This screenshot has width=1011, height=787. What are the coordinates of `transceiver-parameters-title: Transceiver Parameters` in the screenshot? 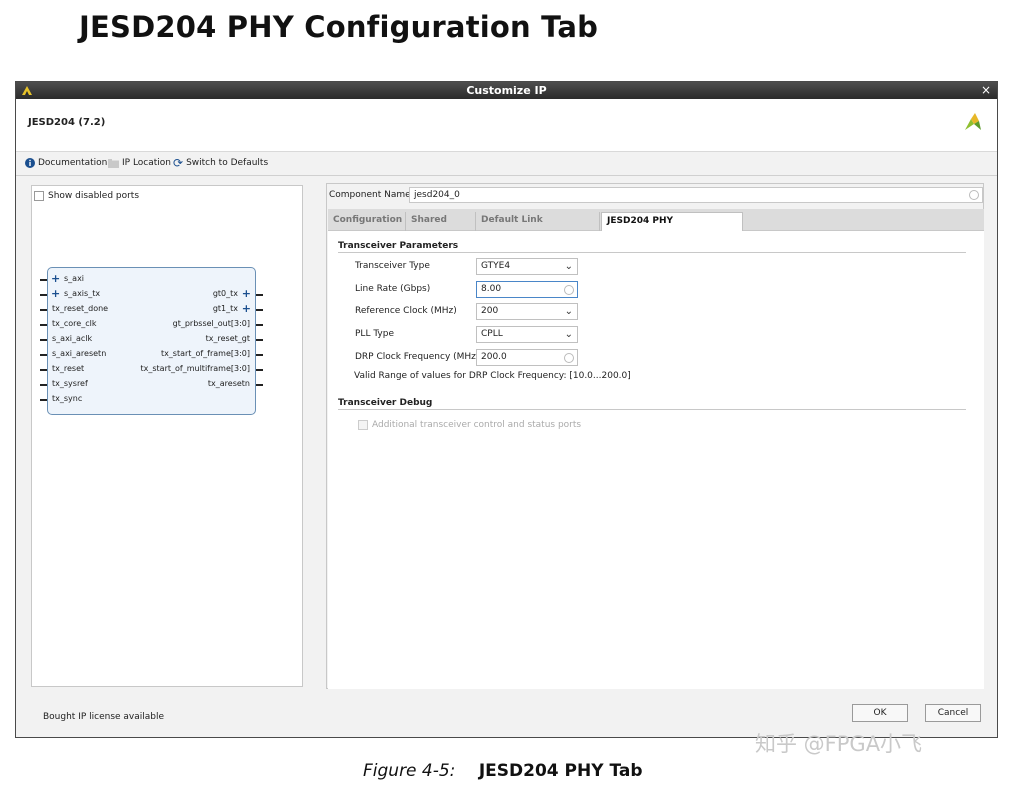 It's located at (398, 246).